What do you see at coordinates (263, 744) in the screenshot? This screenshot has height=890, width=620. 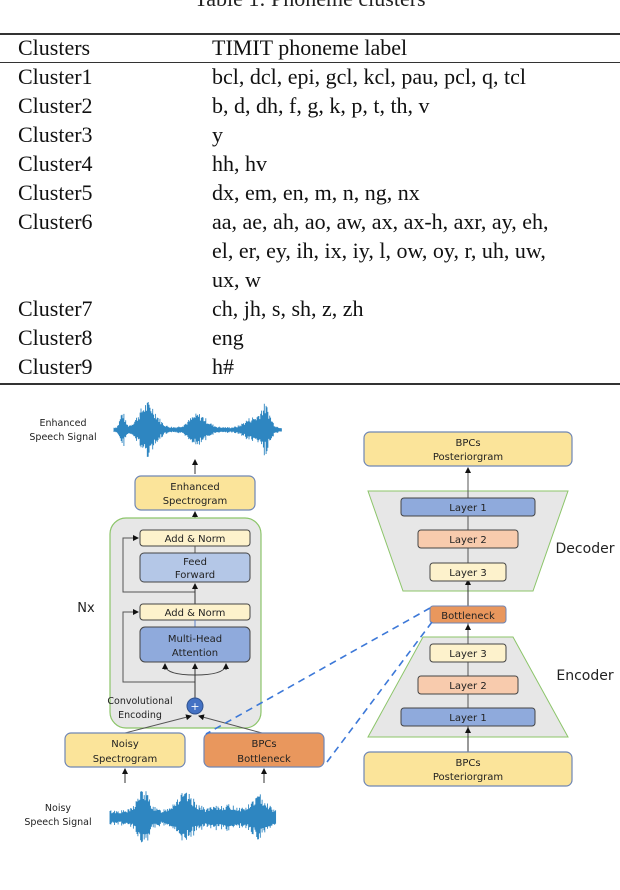 I see `bpcs-bottleneck-label-1: BPCs` at bounding box center [263, 744].